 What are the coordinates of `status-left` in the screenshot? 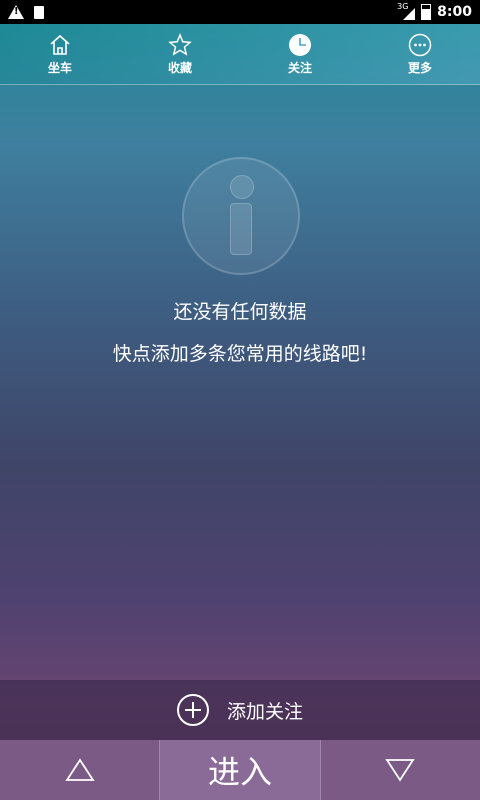 It's located at (26, 12).